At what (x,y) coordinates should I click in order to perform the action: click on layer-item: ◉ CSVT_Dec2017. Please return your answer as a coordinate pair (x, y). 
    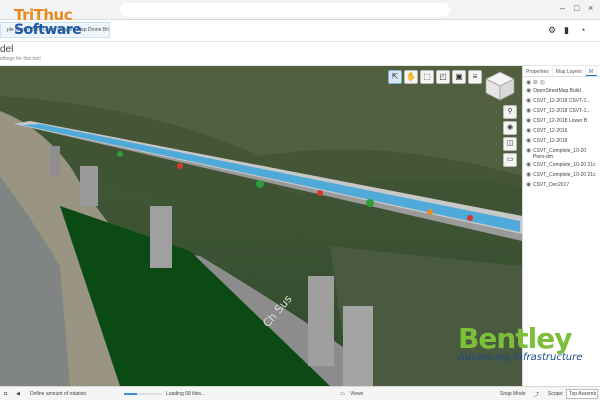
    Looking at the image, I should click on (561, 186).